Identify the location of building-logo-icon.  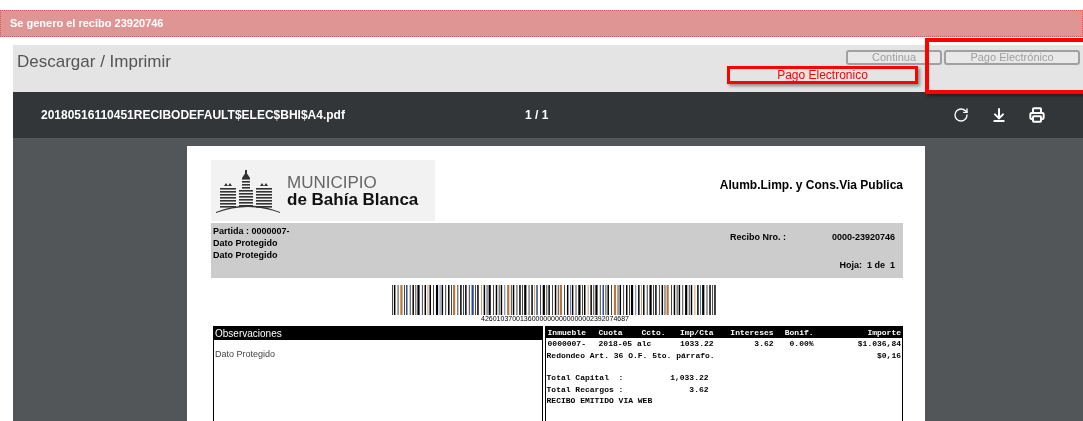
(248, 190).